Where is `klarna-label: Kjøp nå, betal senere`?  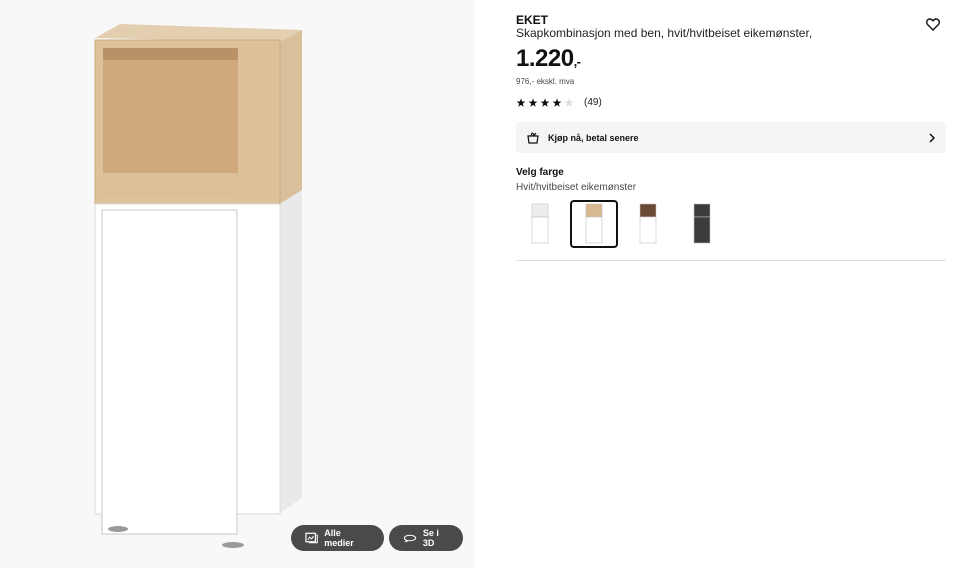 klarna-label: Kjøp nå, betal senere is located at coordinates (593, 137).